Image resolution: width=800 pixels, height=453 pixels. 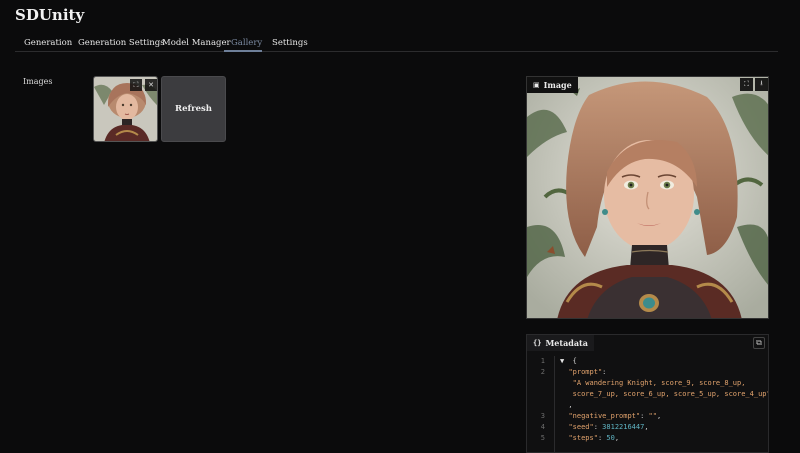 What do you see at coordinates (243, 51) in the screenshot?
I see `active-tab-indicator` at bounding box center [243, 51].